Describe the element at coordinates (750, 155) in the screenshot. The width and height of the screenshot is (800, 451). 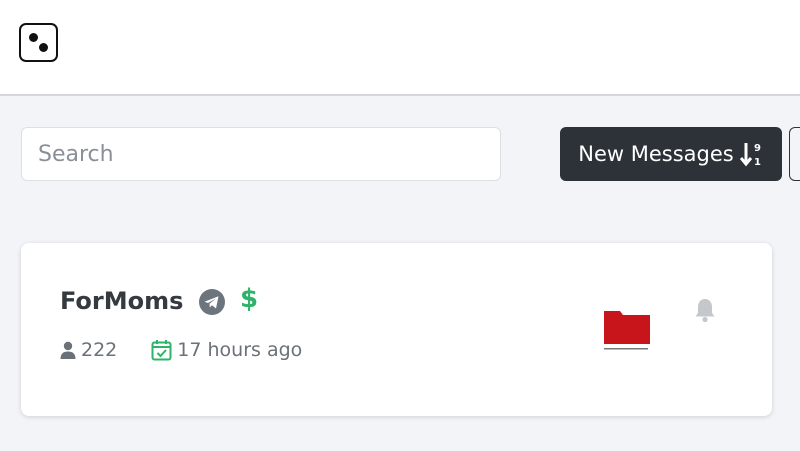
I see `sort-numeric-desc-icon: 9 1` at that location.